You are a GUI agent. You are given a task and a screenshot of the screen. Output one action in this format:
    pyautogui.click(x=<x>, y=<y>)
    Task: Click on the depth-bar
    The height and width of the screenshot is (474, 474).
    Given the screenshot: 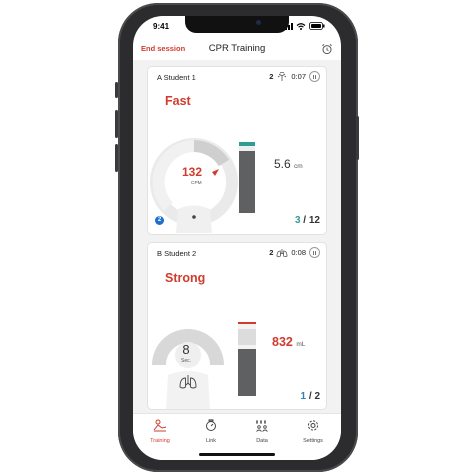 What is the action you would take?
    pyautogui.click(x=247, y=177)
    